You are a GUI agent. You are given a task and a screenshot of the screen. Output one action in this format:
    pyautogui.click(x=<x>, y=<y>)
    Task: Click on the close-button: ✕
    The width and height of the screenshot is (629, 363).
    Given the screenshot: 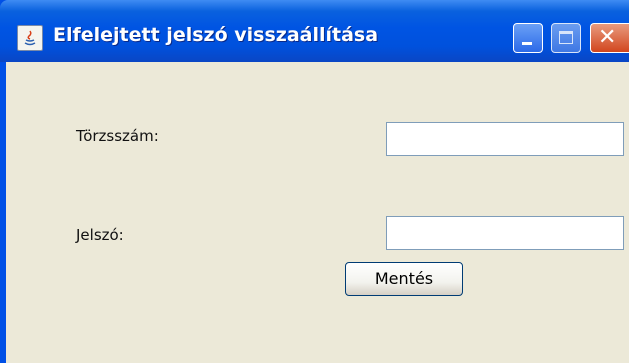 What is the action you would take?
    pyautogui.click(x=609, y=38)
    